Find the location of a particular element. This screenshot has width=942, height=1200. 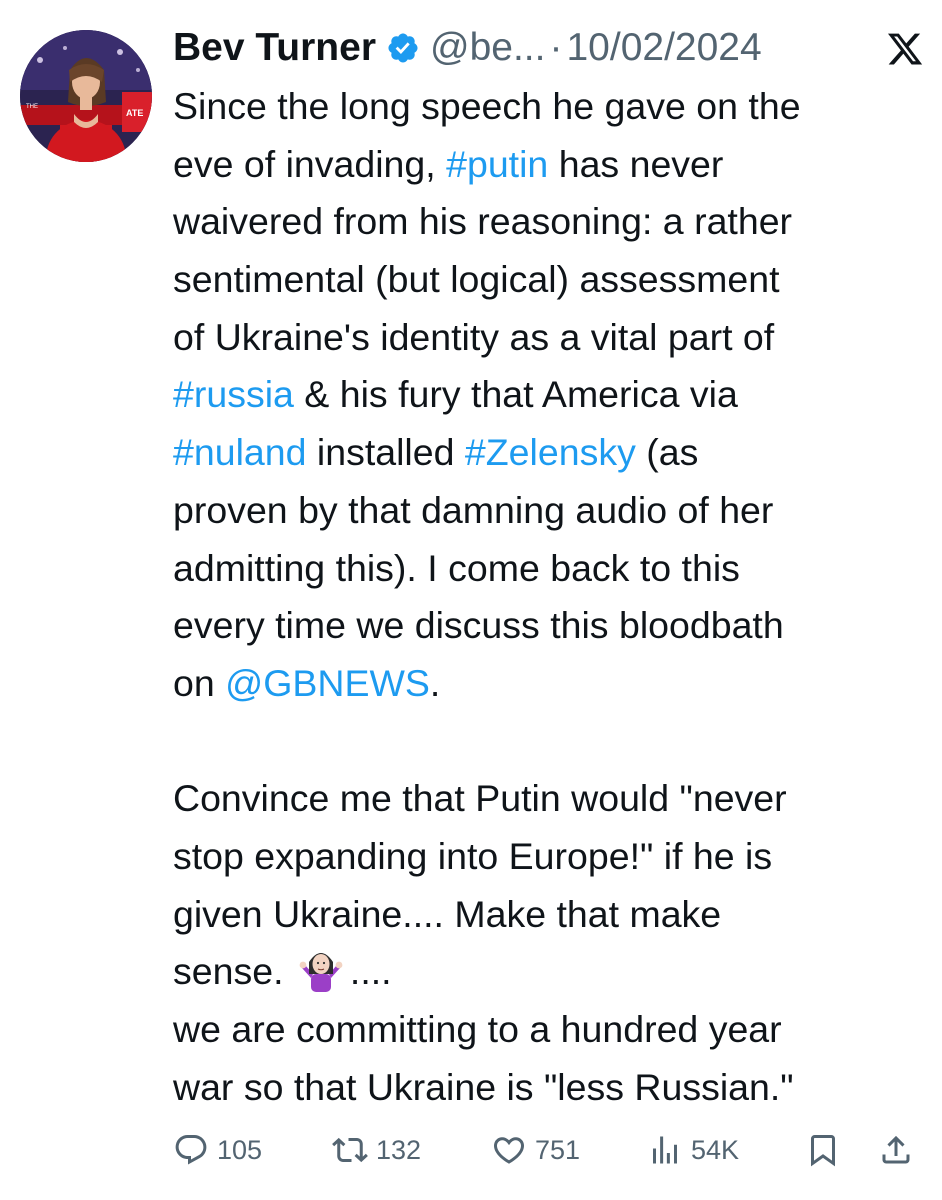

avatar-image: ATE THE is located at coordinates (86, 96).